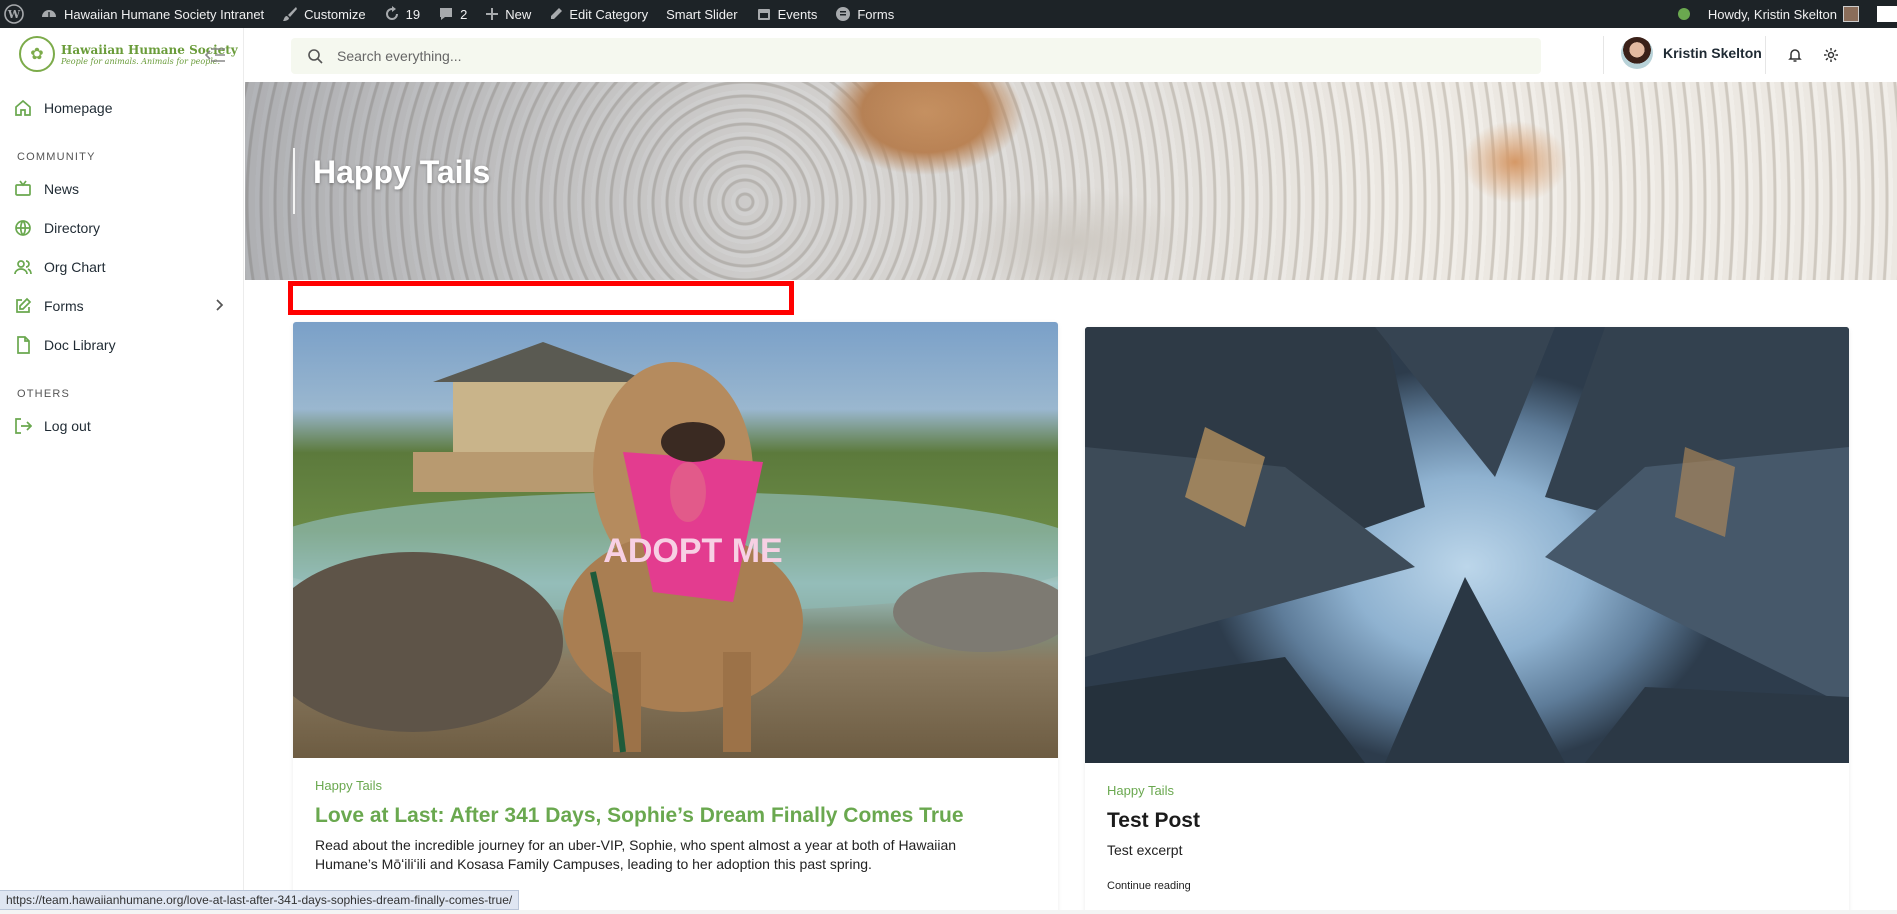 Image resolution: width=1897 pixels, height=914 pixels. I want to click on sidebar-item-homepage: Homepage, so click(122, 107).